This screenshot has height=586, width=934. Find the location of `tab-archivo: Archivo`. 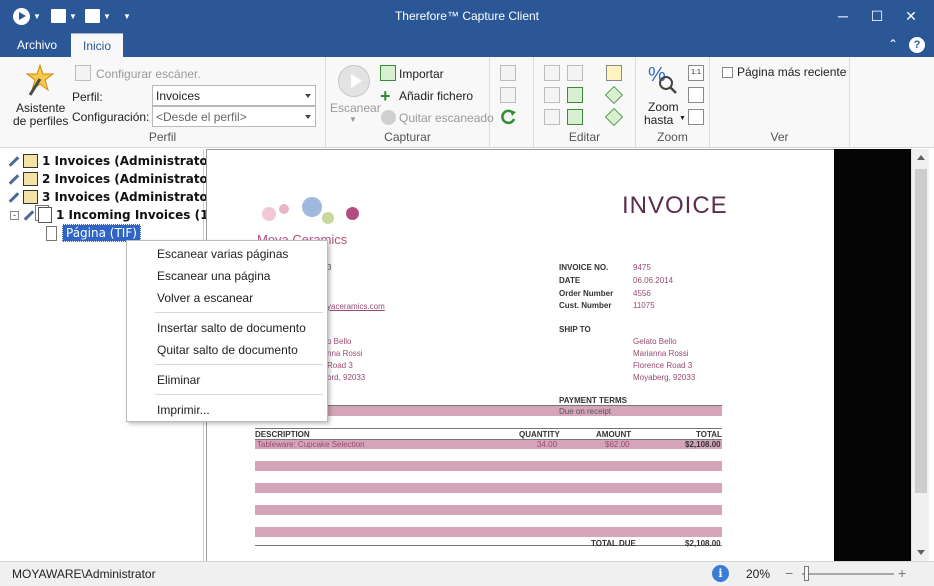

tab-archivo: Archivo is located at coordinates (37, 45).